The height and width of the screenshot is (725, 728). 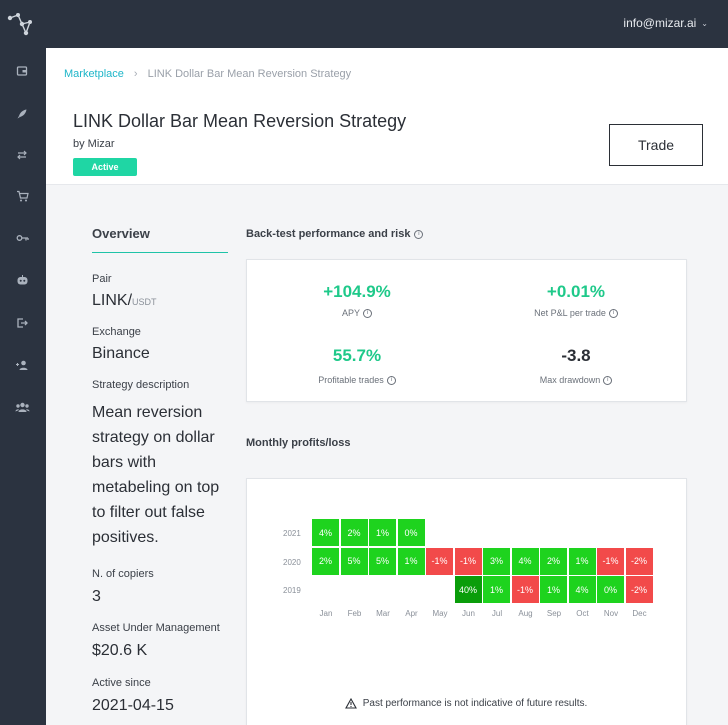 I want to click on user-menu: info@mizar.ai ⌄, so click(x=665, y=23).